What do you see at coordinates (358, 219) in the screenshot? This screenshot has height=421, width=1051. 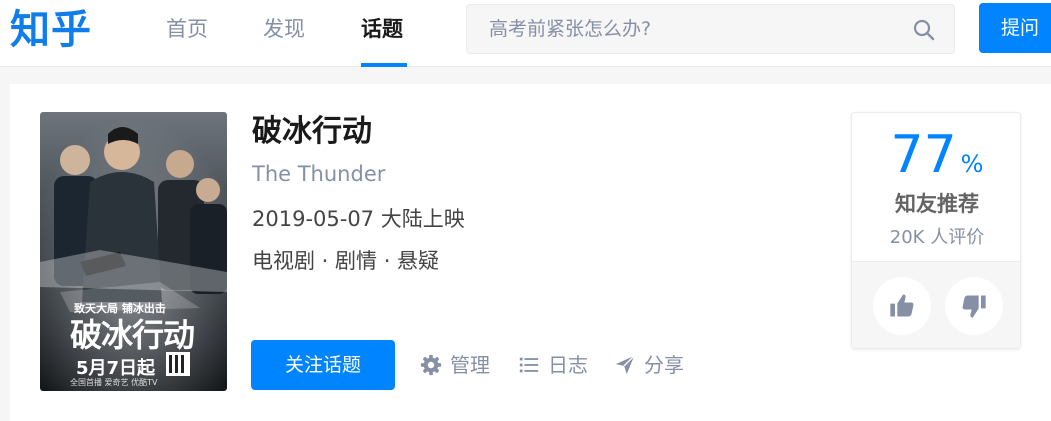 I see `release-info: 2019-05-07 大陆上映` at bounding box center [358, 219].